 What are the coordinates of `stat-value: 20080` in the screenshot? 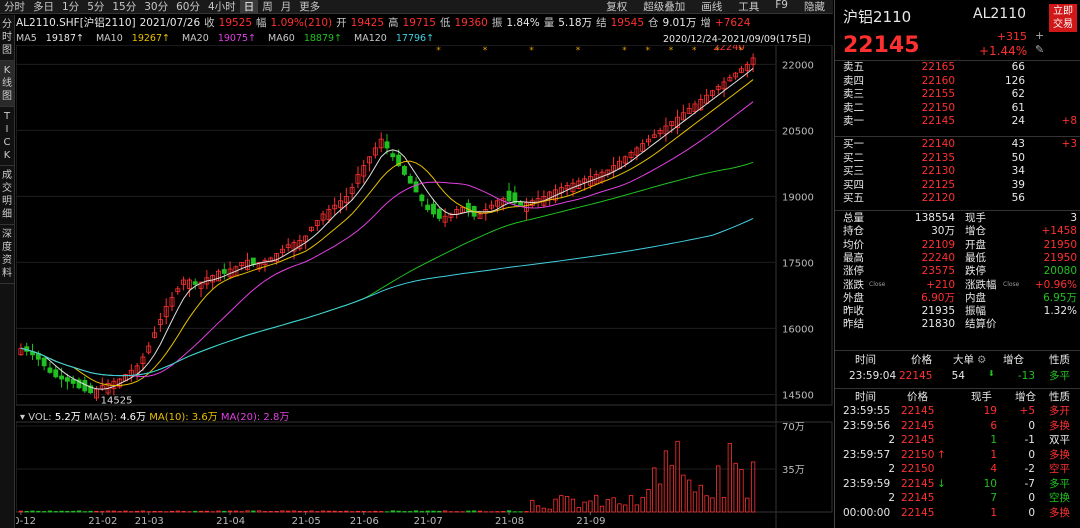 It's located at (1060, 271).